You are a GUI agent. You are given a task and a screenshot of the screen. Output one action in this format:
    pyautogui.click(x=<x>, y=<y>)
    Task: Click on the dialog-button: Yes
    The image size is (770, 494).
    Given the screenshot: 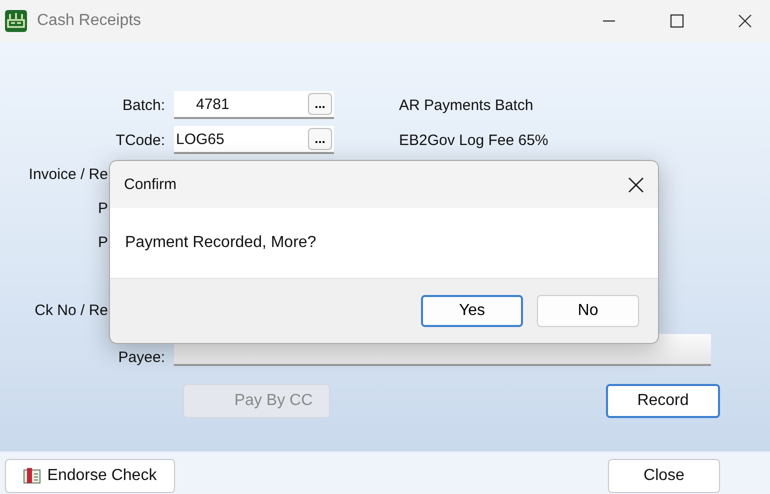 What is the action you would take?
    pyautogui.click(x=472, y=311)
    